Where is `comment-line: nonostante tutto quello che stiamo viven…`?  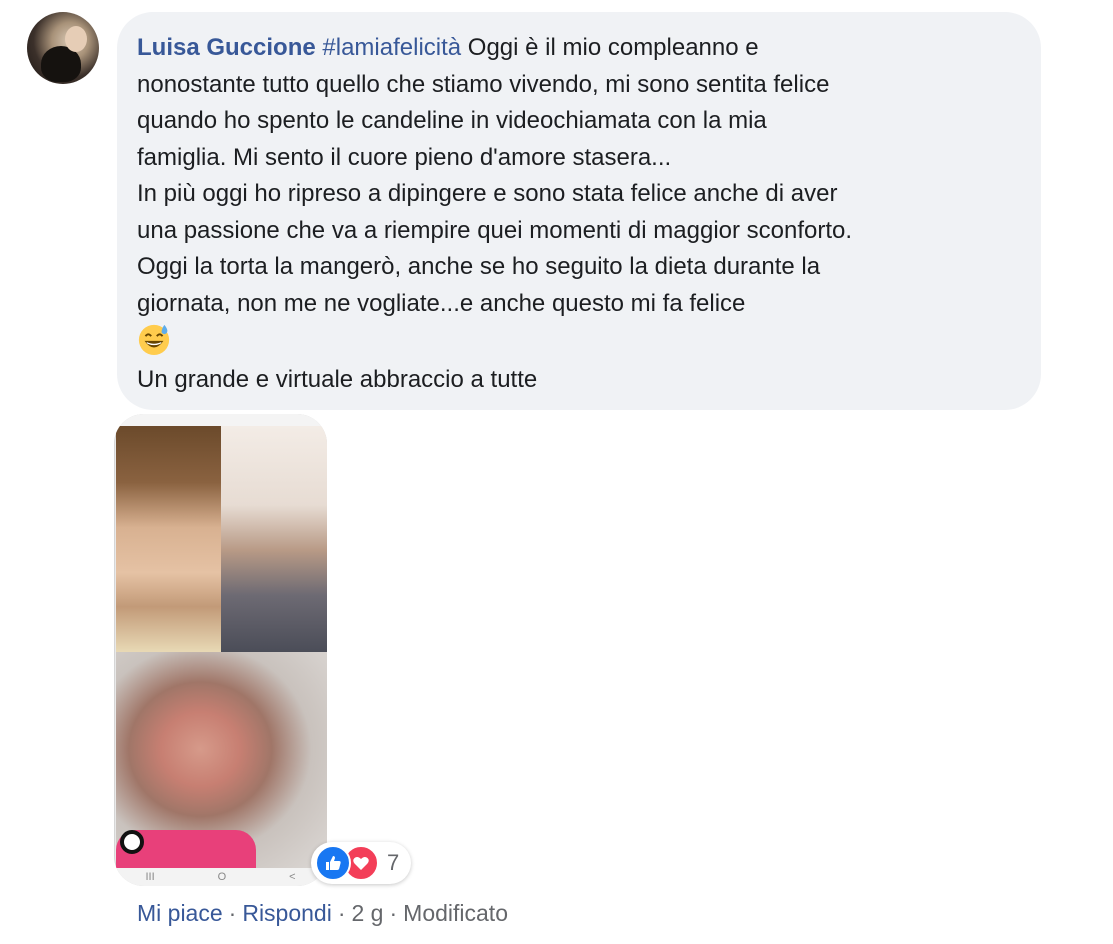 comment-line: nonostante tutto quello che stiamo viven… is located at coordinates (483, 84).